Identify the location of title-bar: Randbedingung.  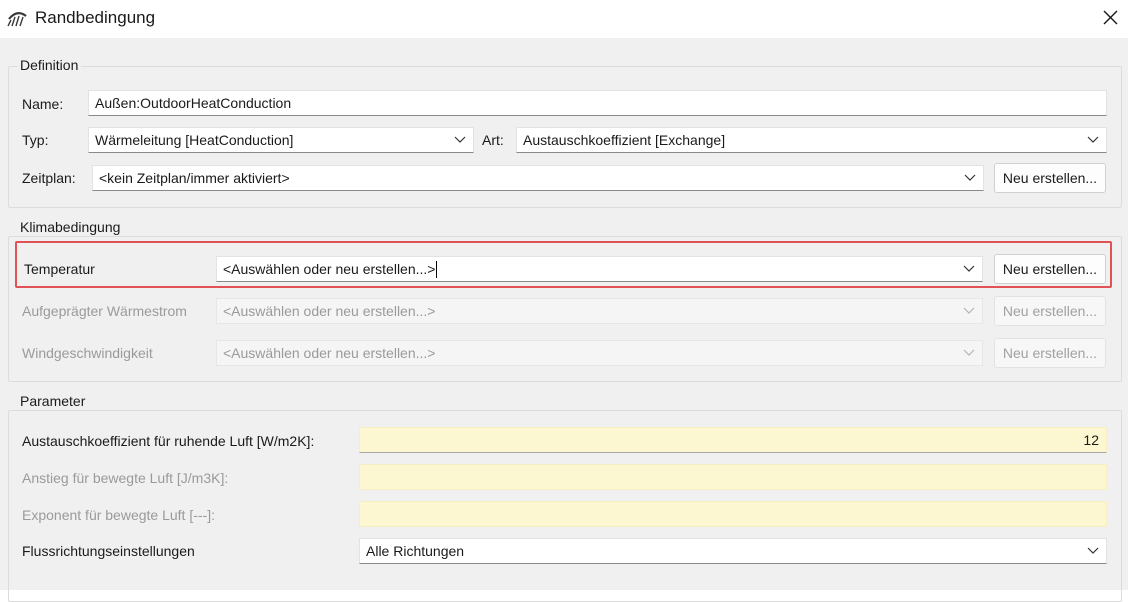
(564, 19).